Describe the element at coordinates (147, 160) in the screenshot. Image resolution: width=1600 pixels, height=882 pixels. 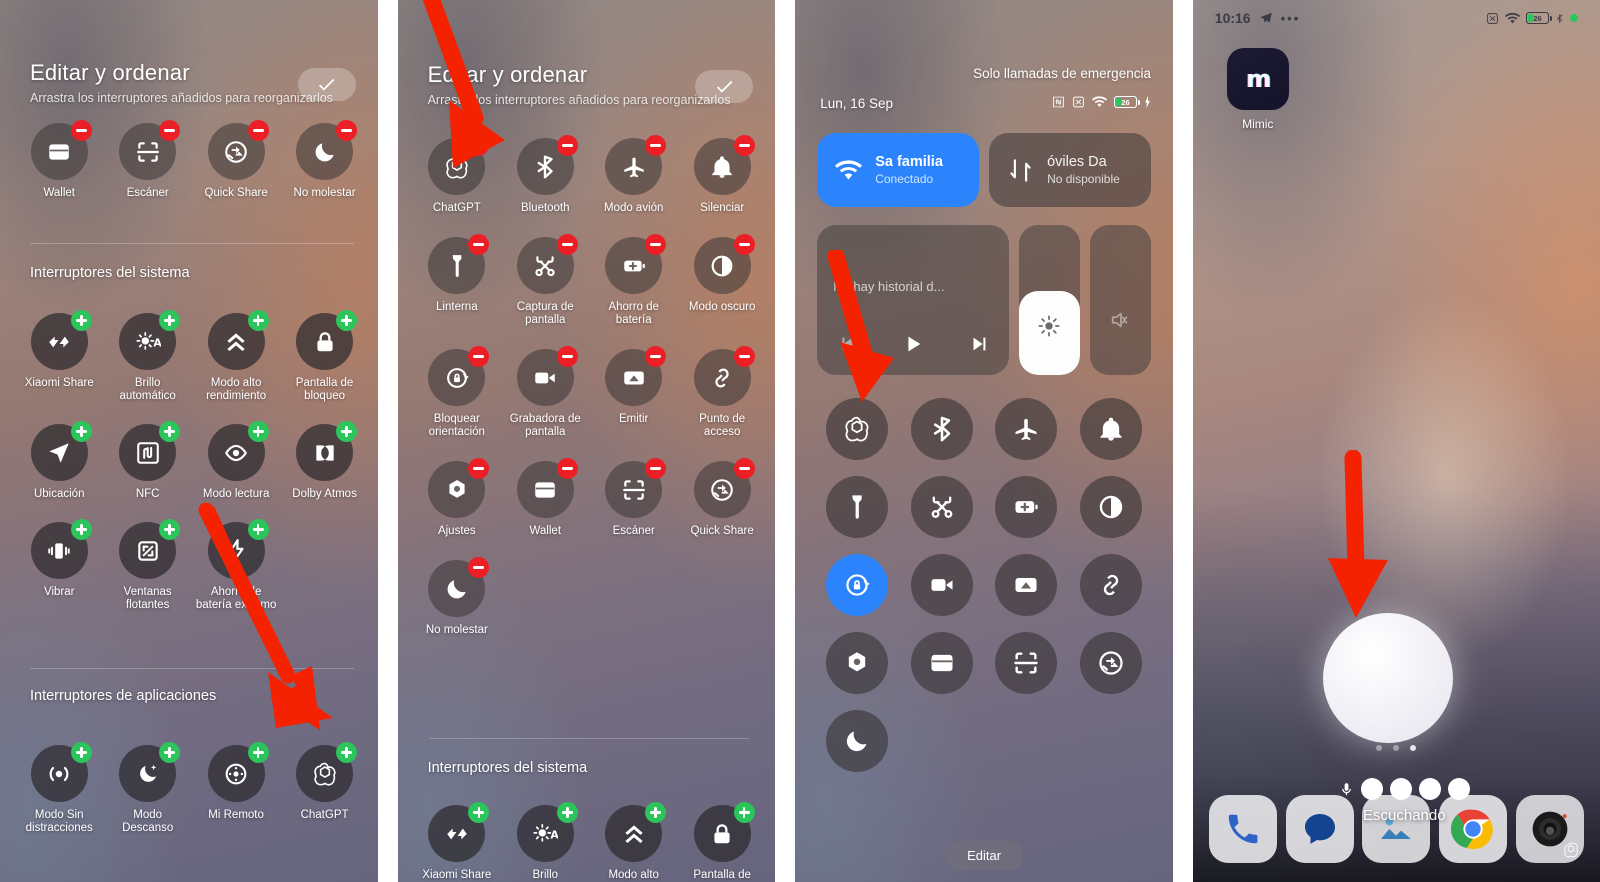
I see `switch-tile: Escáner` at that location.